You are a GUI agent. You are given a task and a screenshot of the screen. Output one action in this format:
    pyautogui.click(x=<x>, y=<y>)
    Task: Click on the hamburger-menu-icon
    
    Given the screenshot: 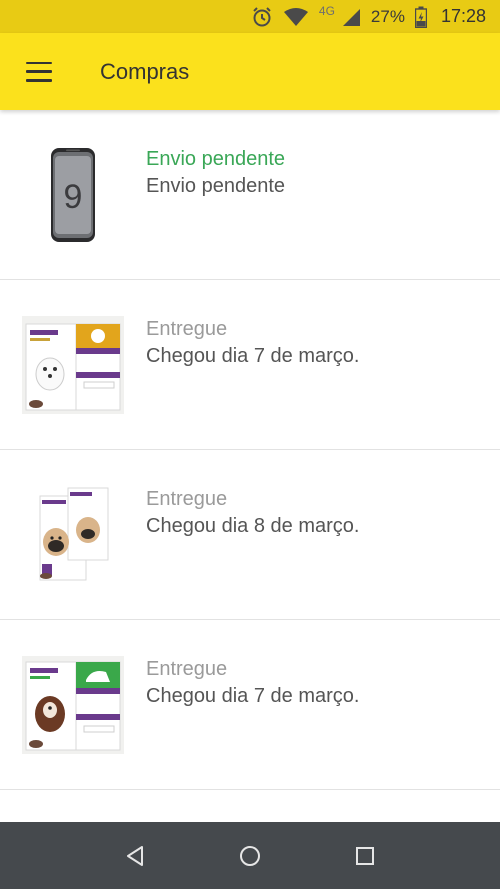 What is the action you would take?
    pyautogui.click(x=39, y=71)
    